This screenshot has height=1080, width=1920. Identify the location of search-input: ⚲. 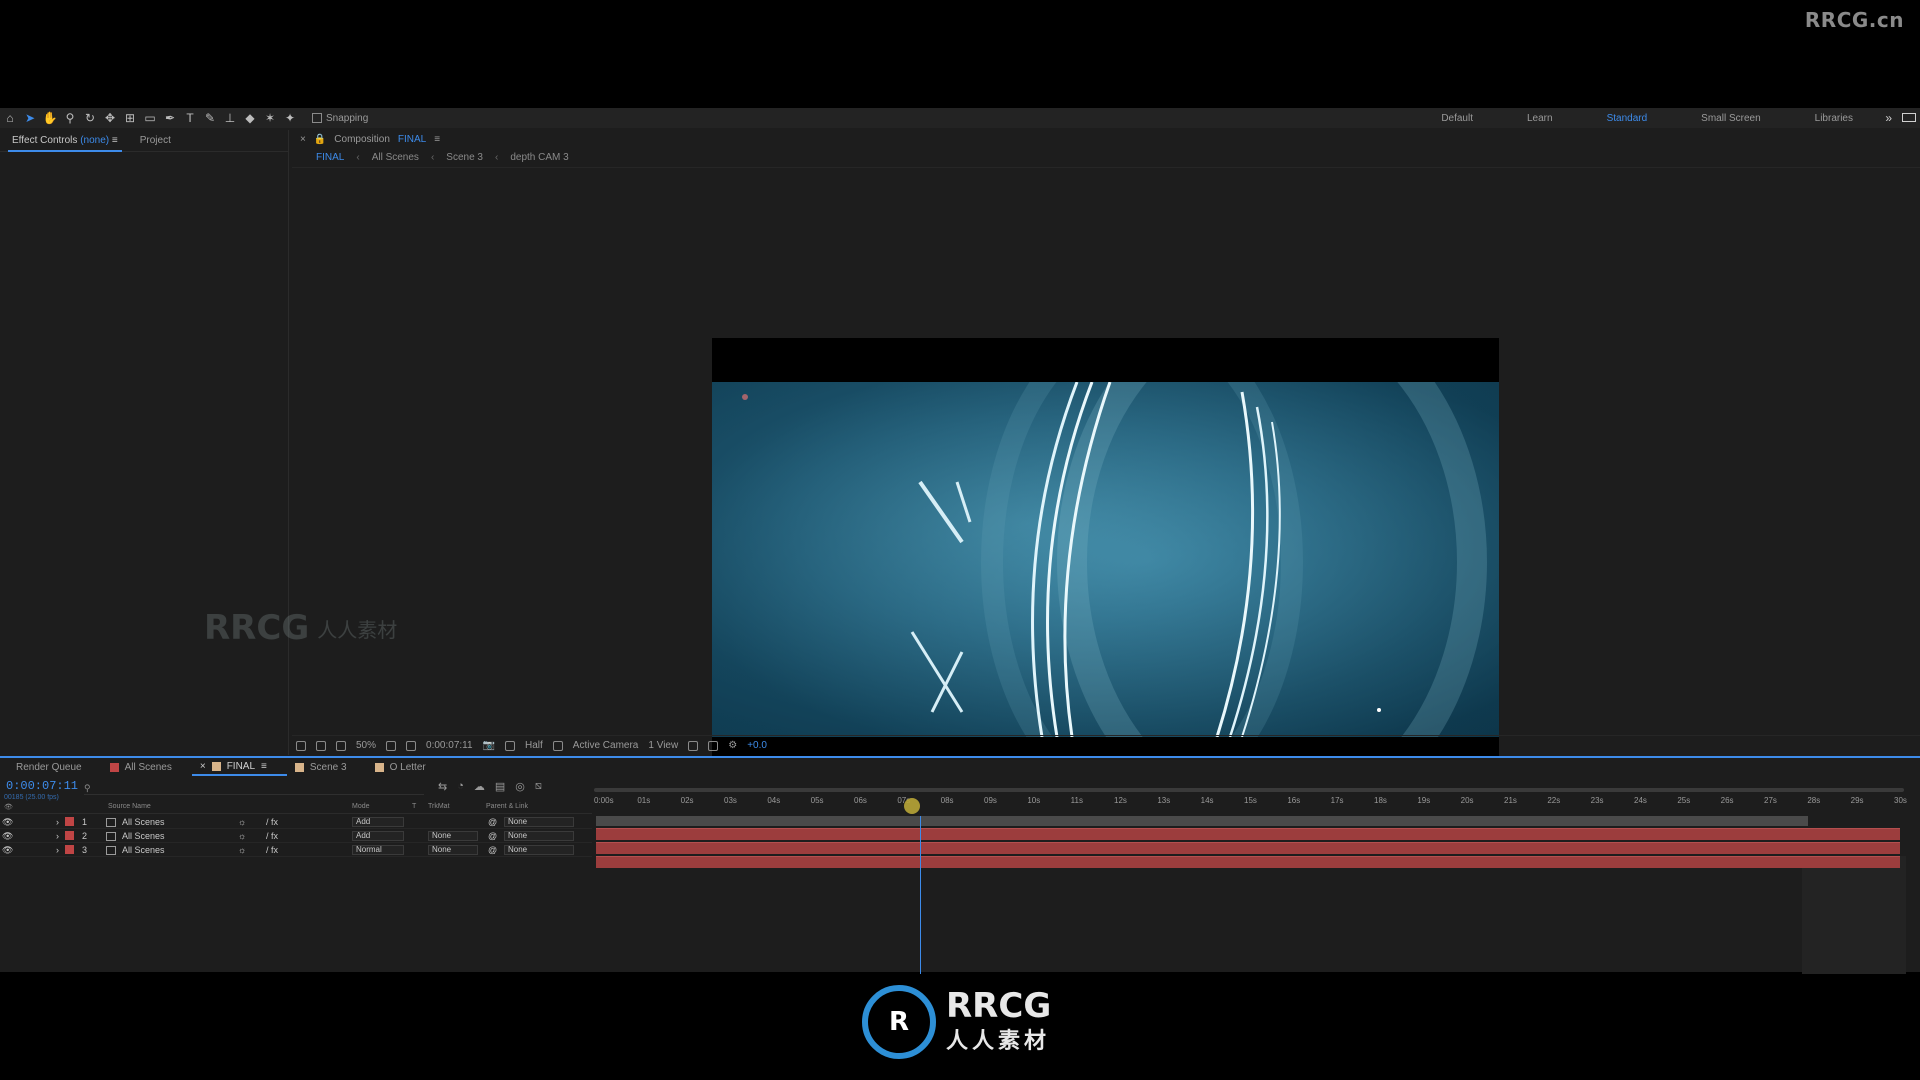
(254, 789).